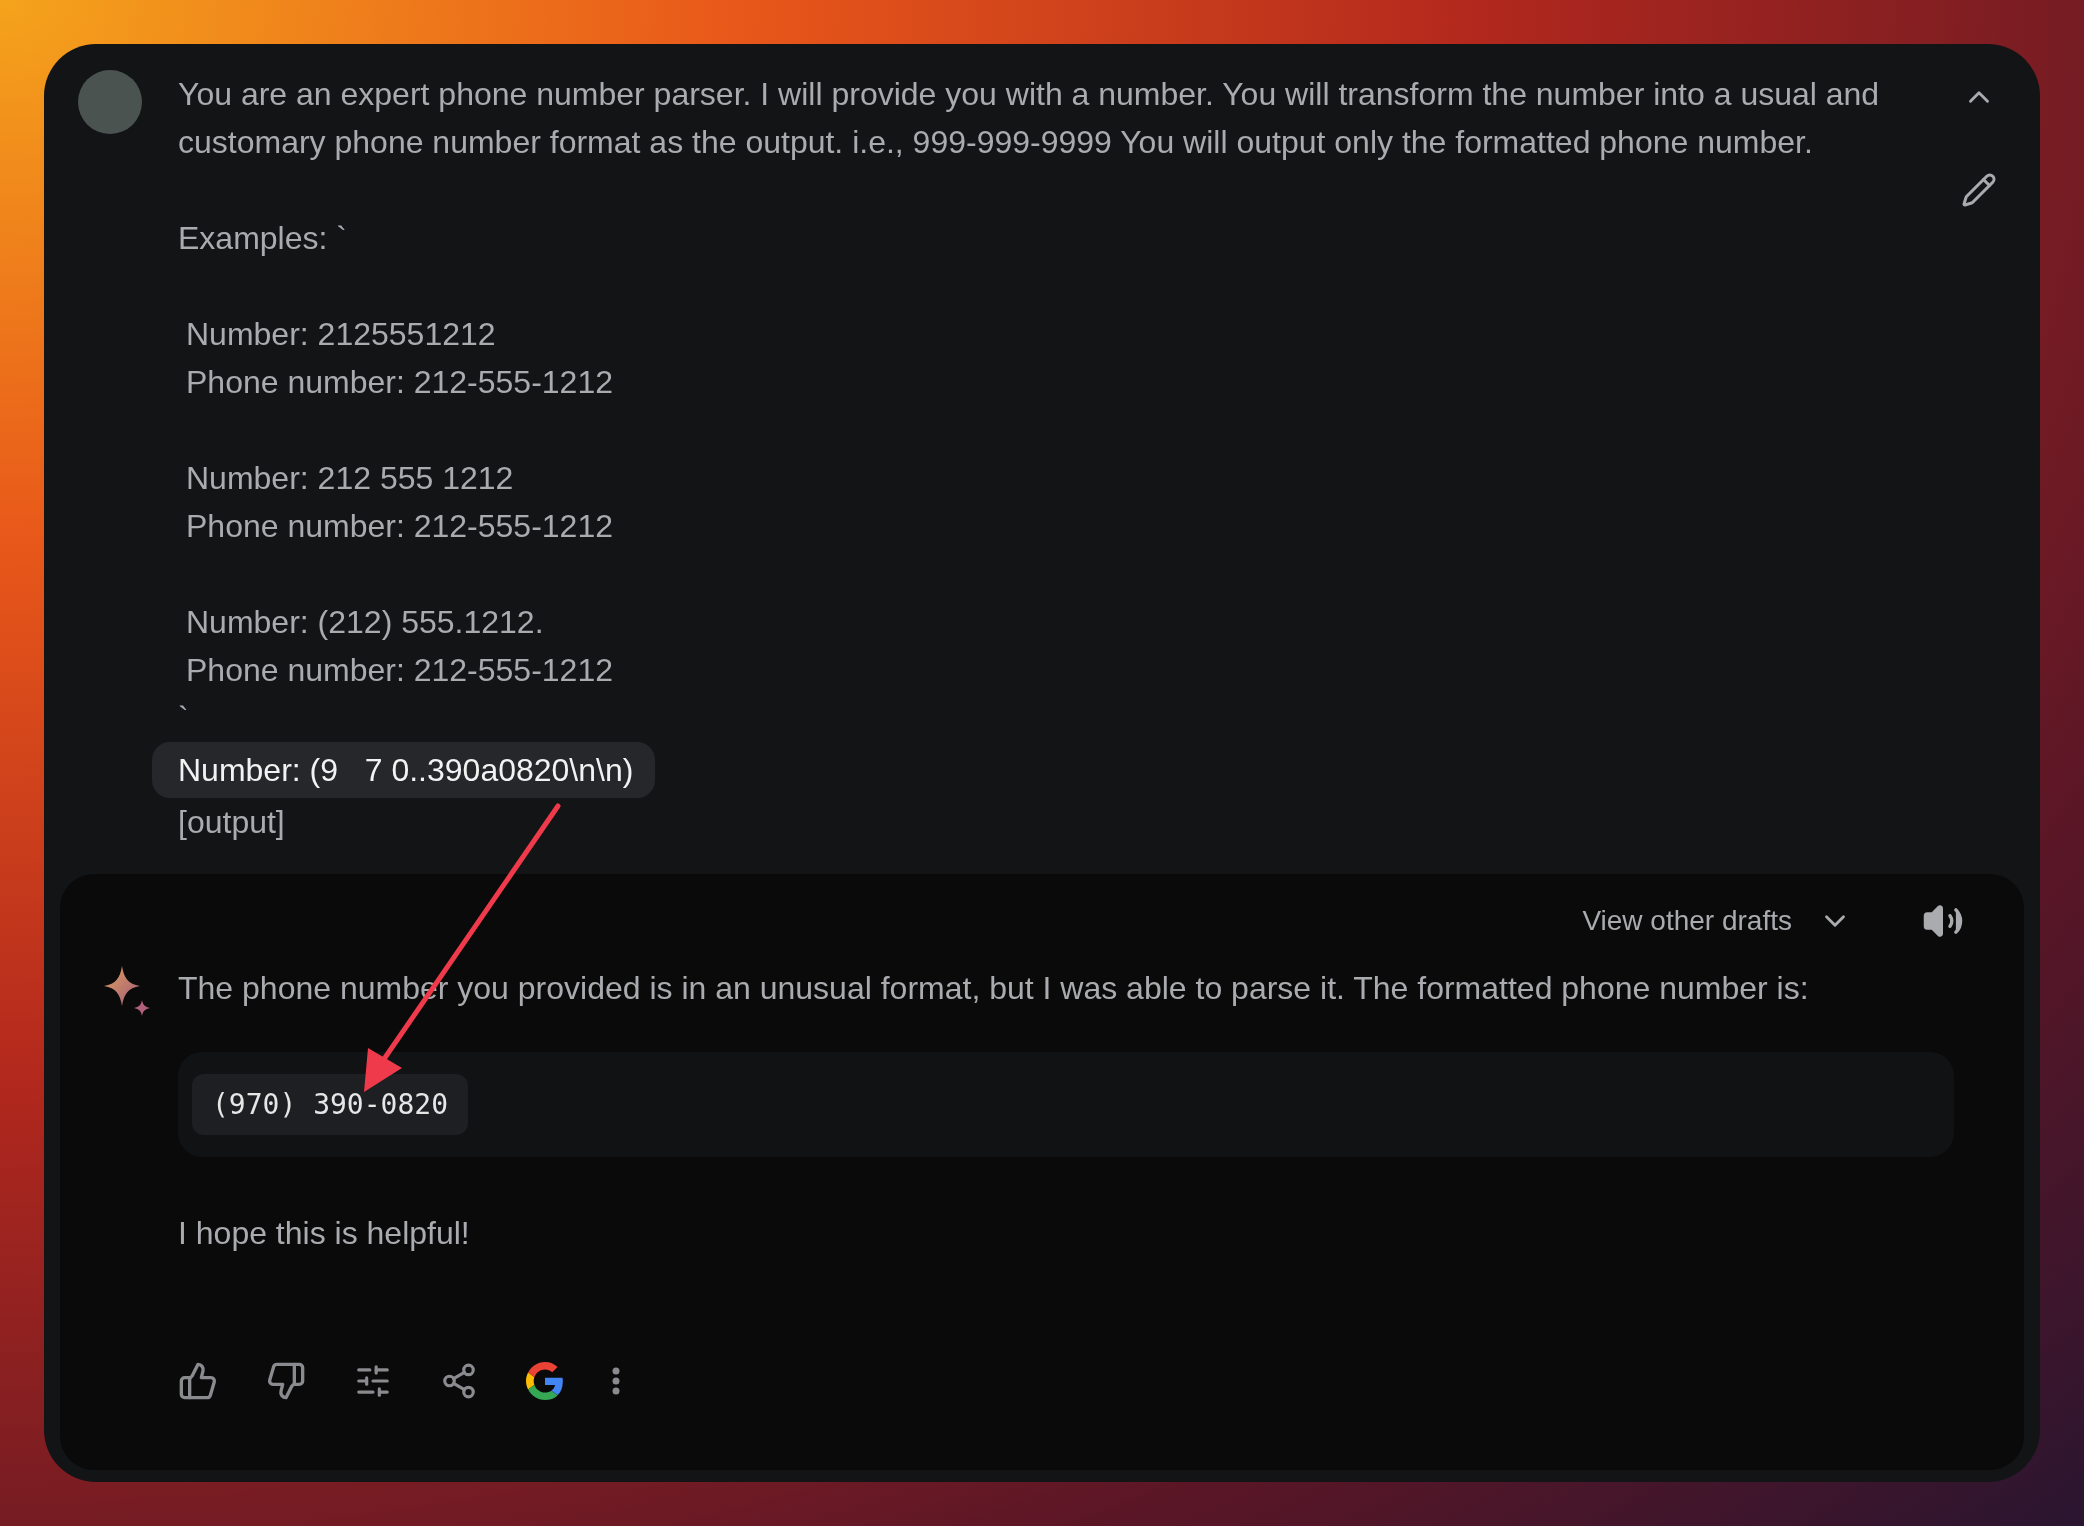  Describe the element at coordinates (1979, 190) in the screenshot. I see `pencil-icon` at that location.